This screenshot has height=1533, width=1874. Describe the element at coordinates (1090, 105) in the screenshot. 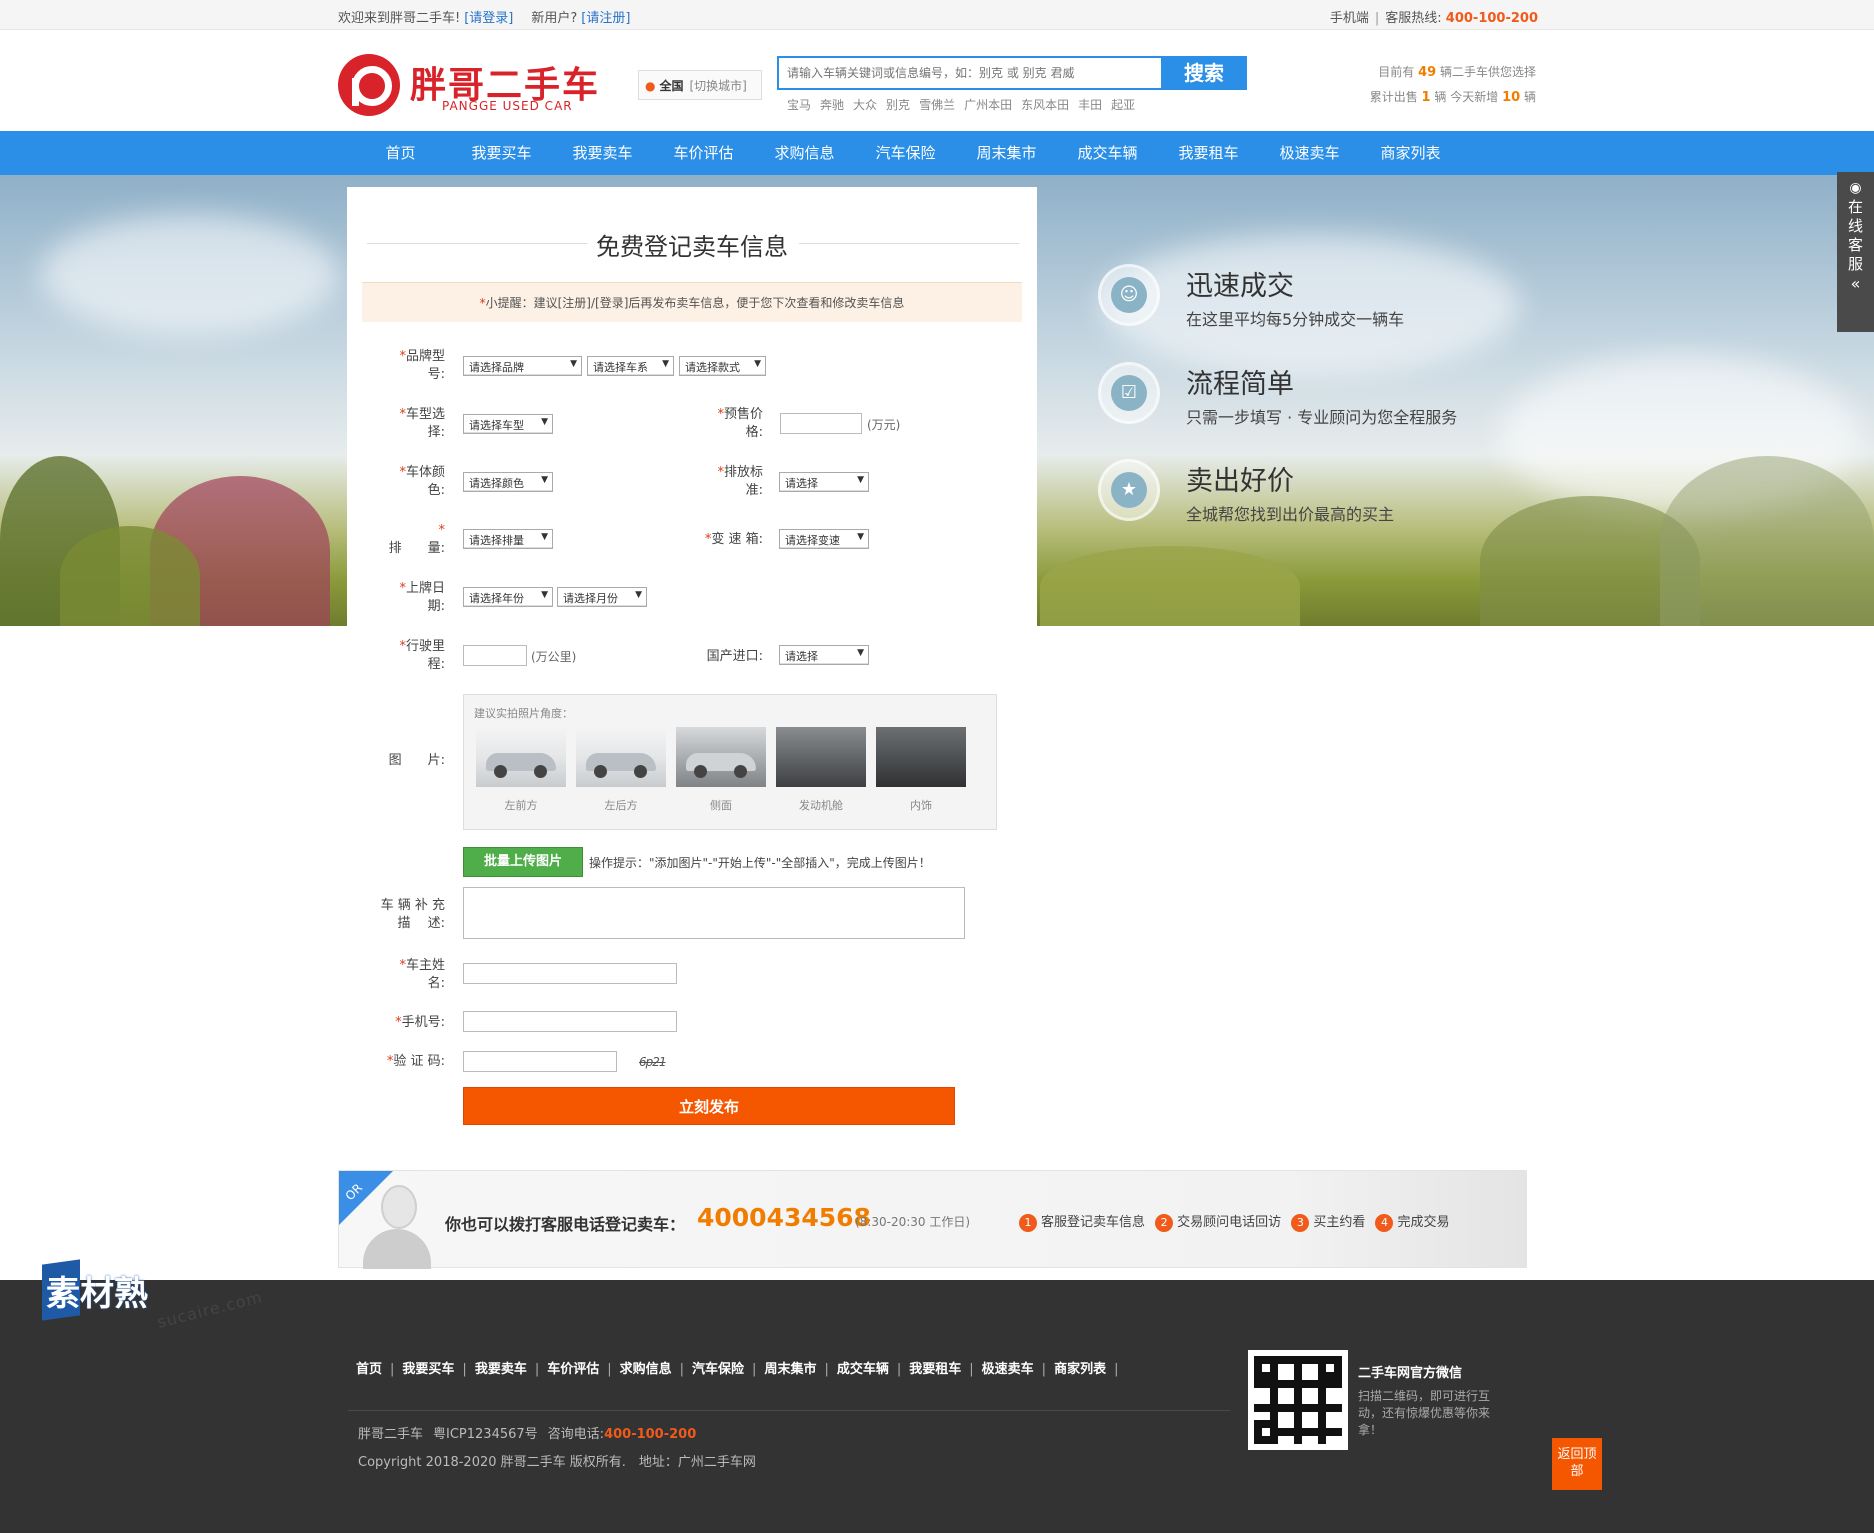

I see `hot-keyword-link: 丰田` at that location.